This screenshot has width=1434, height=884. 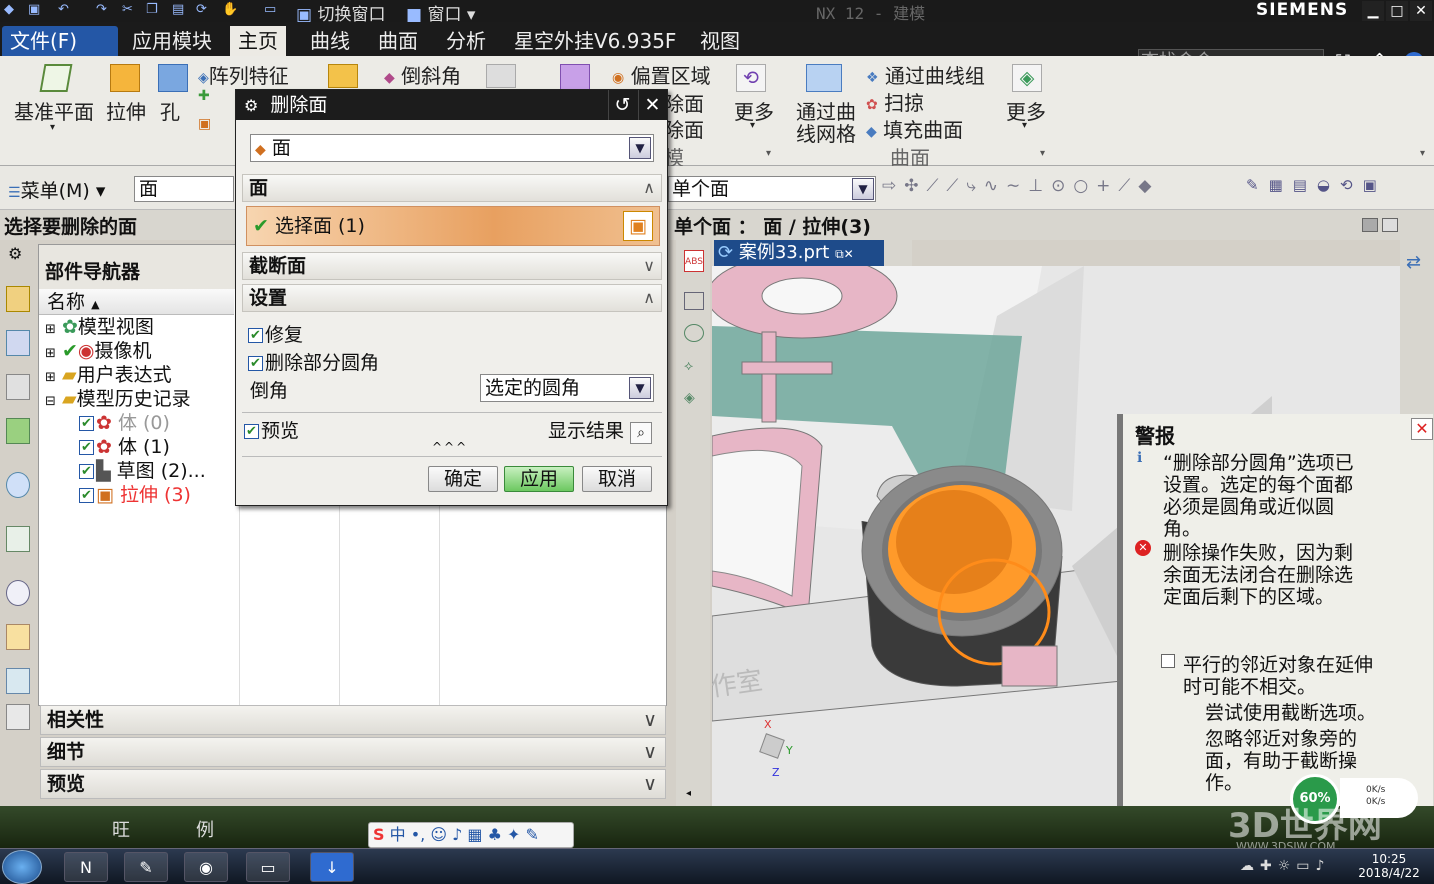 What do you see at coordinates (12, 10) in the screenshot?
I see `nx-logo-icon: ◆` at bounding box center [12, 10].